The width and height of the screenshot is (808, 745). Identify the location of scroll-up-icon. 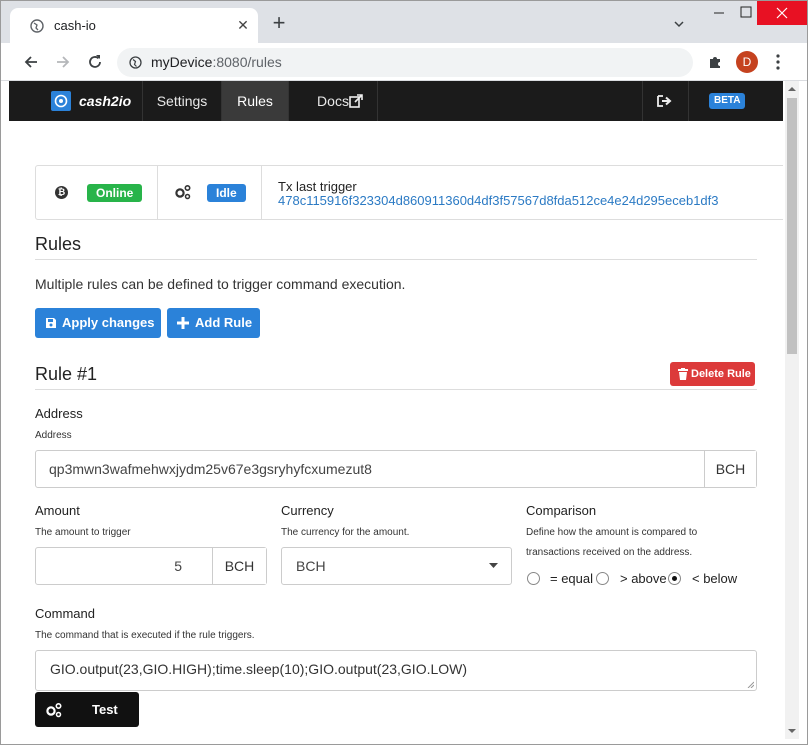
(792, 89).